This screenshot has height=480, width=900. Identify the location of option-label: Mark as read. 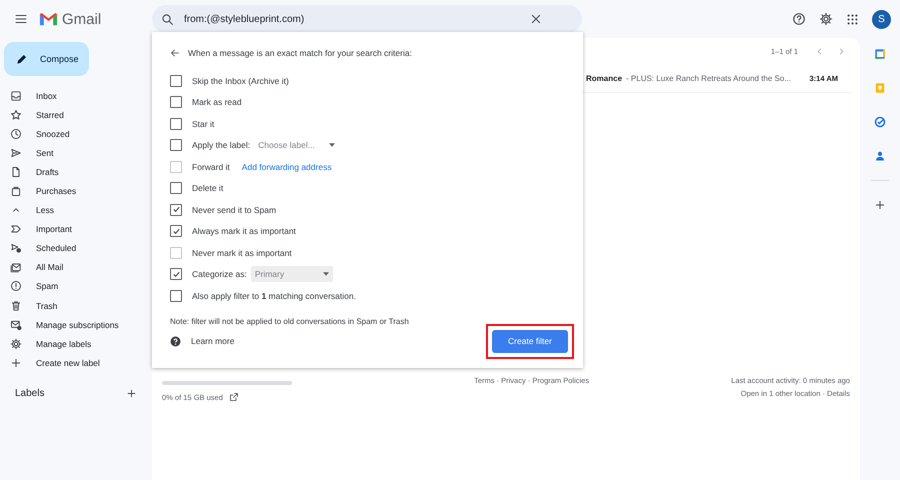
(217, 102).